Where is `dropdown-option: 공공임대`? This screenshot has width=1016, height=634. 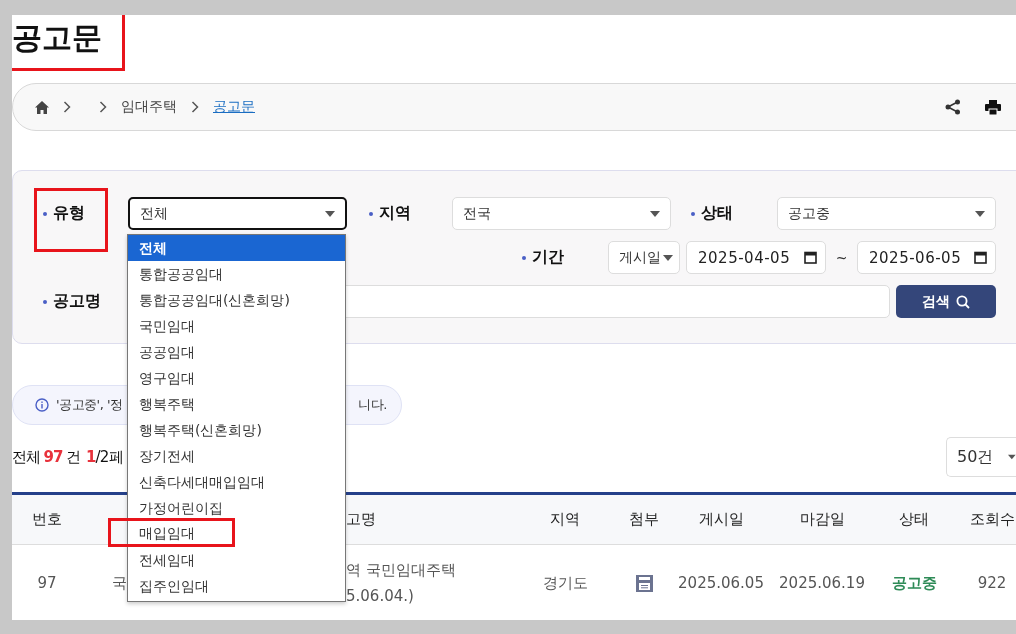
dropdown-option: 공공임대 is located at coordinates (236, 352).